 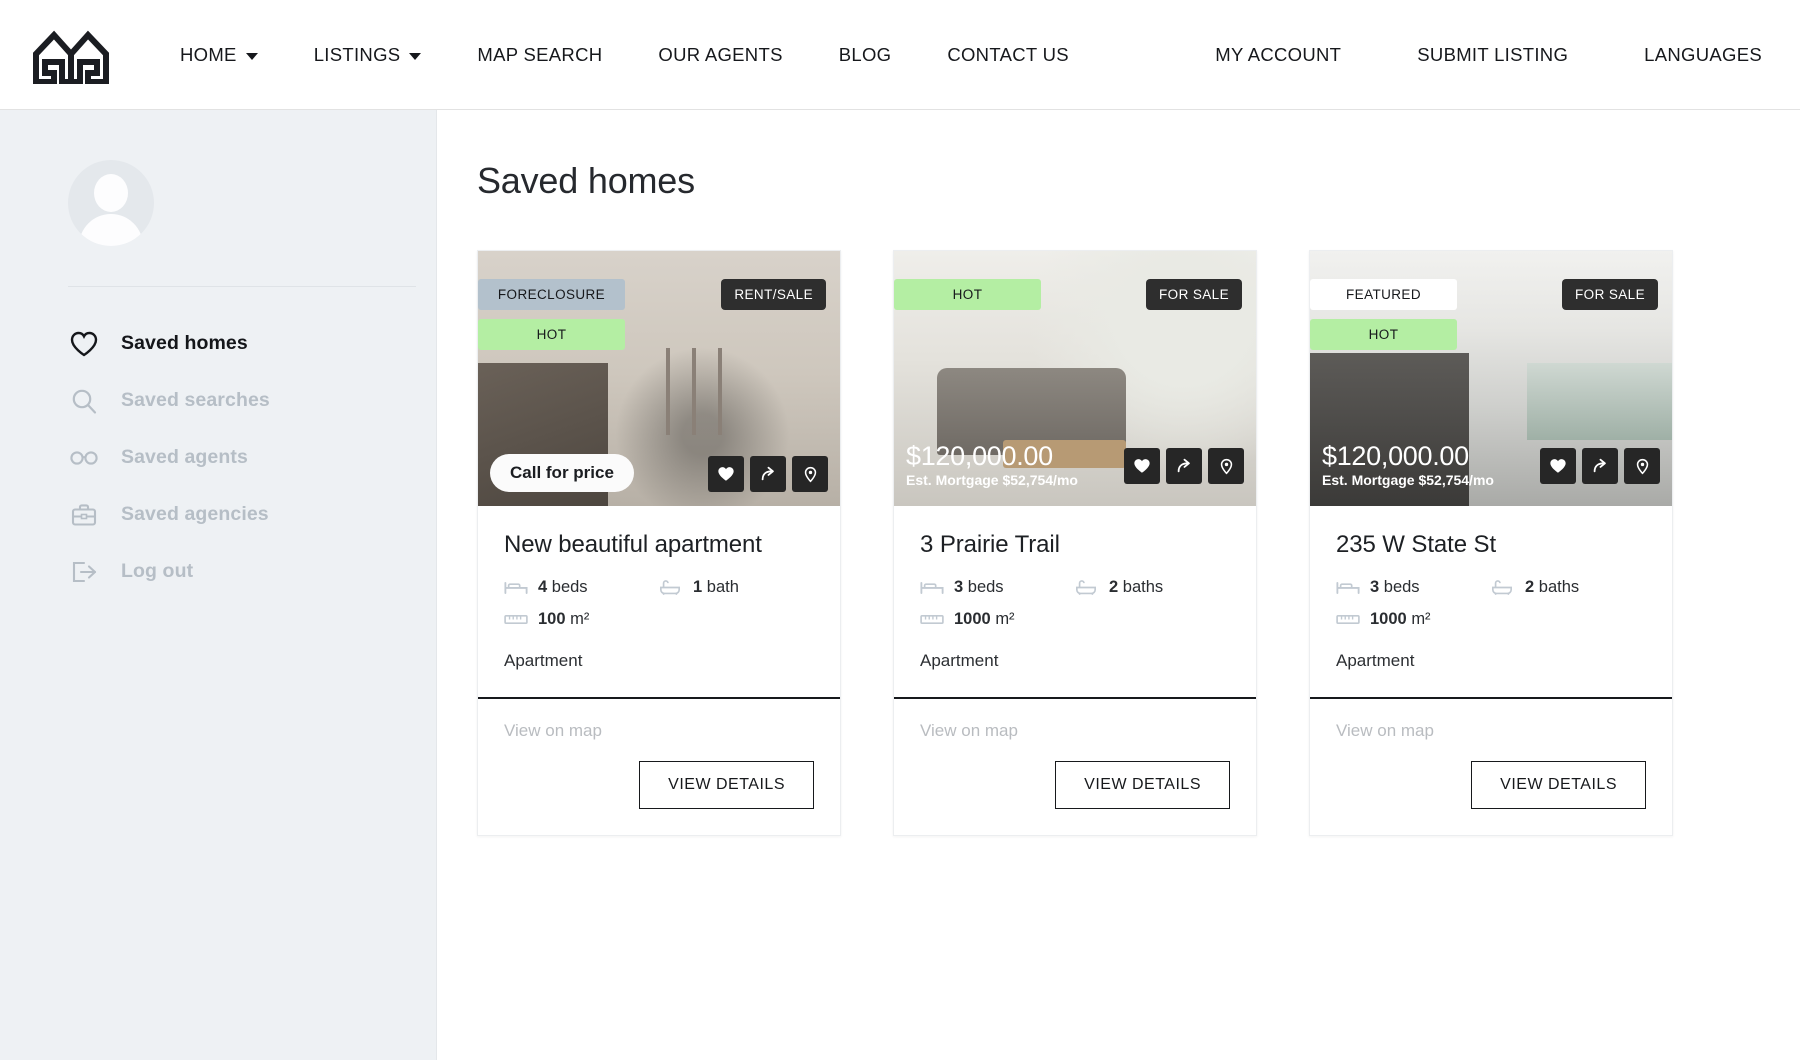 I want to click on nav-label: SUBMIT LISTING, so click(x=1493, y=54).